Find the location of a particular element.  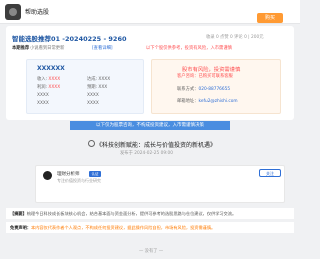

buy-button: 购买 is located at coordinates (270, 18).